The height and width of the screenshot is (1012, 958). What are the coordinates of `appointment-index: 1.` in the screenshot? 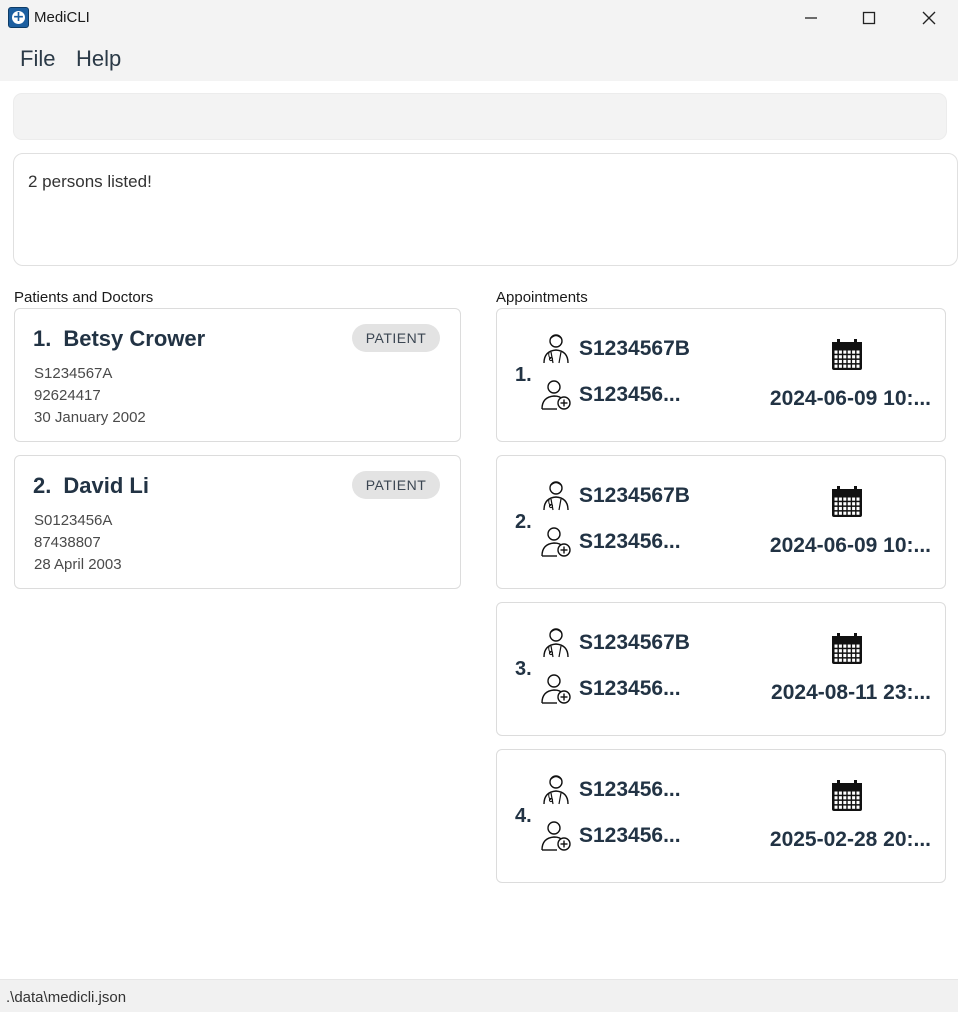 It's located at (523, 375).